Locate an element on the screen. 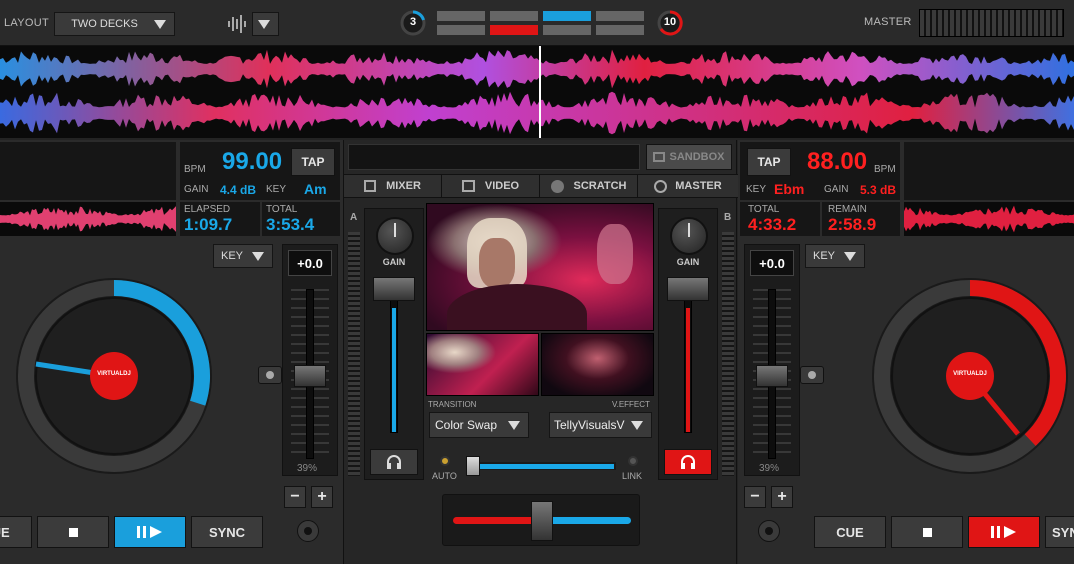  link-led is located at coordinates (633, 461).